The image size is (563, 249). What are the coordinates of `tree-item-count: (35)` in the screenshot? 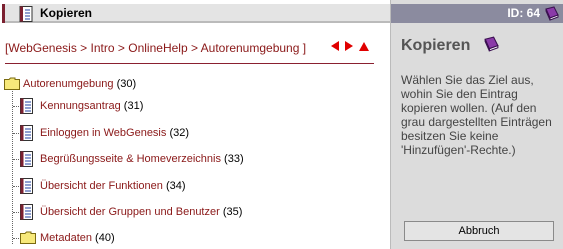 It's located at (232, 212).